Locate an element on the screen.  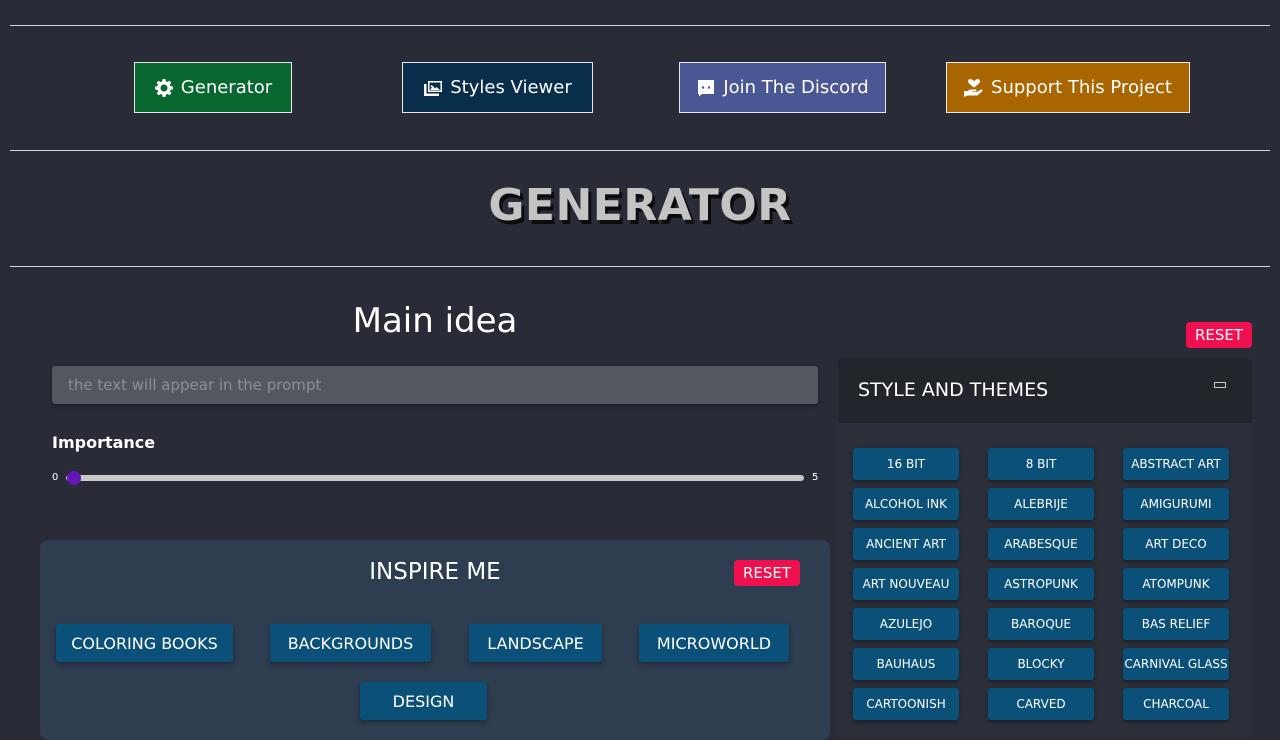
style-chip: ALCOHOL INK is located at coordinates (906, 504).